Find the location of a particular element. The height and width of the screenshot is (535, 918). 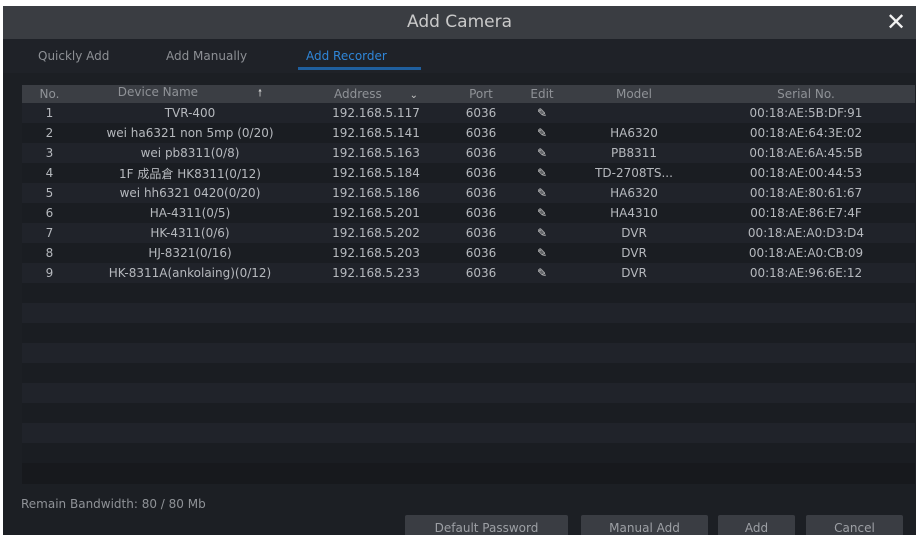

column-header-address: Address ⌄ is located at coordinates (376, 94).